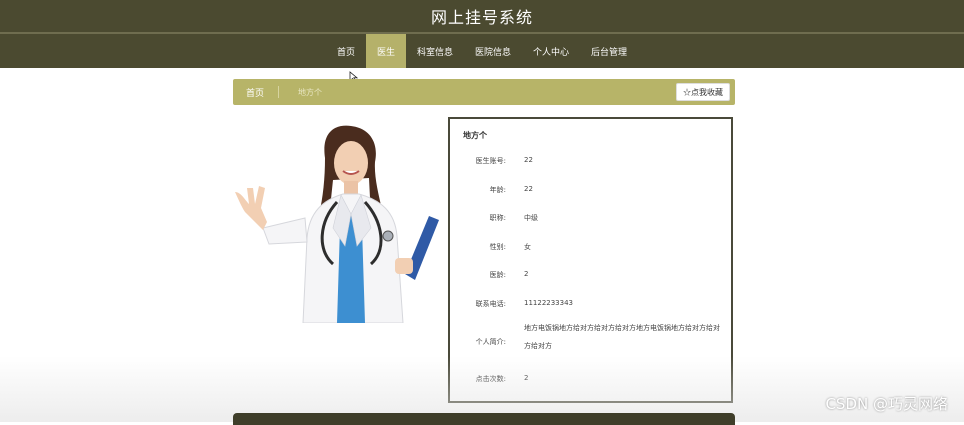 The image size is (964, 425). Describe the element at coordinates (886, 404) in the screenshot. I see `watermark: CSDN @巧灵网络` at that location.